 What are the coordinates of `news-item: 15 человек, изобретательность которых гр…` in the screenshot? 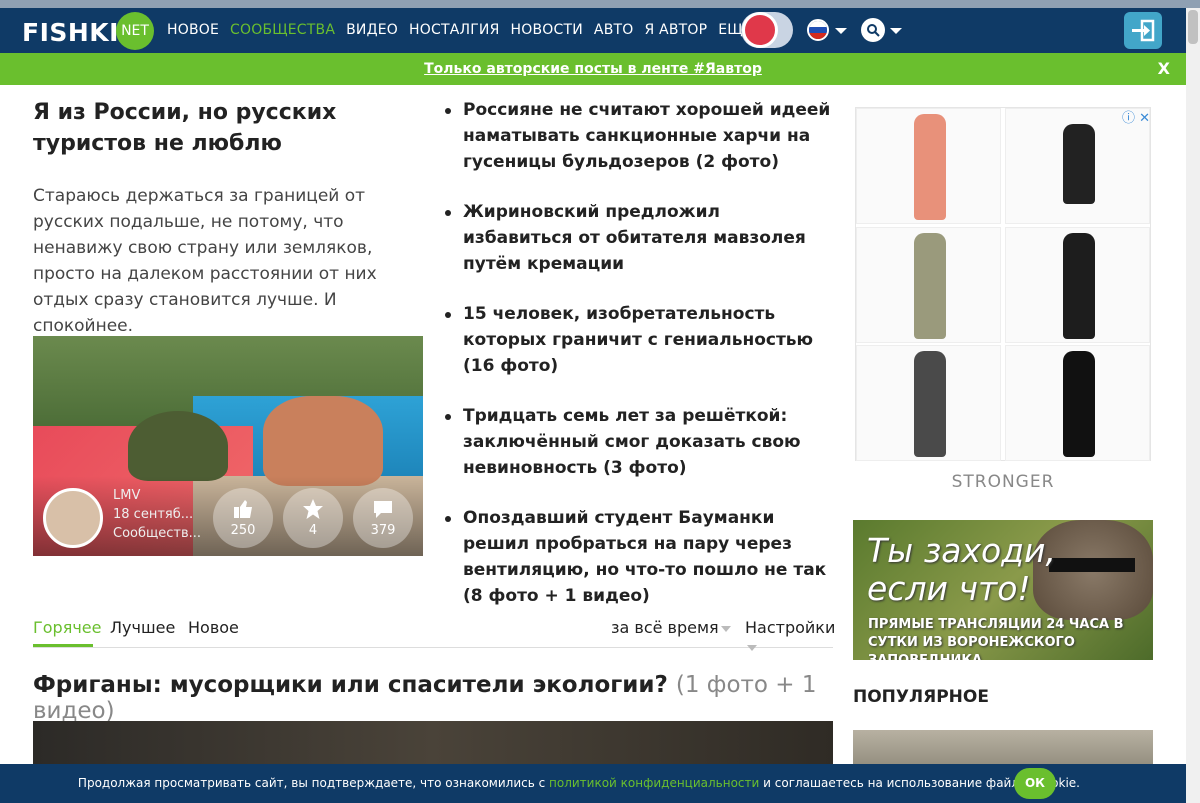 It's located at (640, 340).